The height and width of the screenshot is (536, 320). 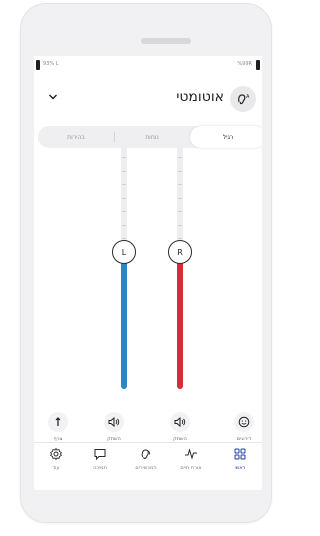 What do you see at coordinates (244, 64) in the screenshot?
I see `right-battery-text: %99R` at bounding box center [244, 64].